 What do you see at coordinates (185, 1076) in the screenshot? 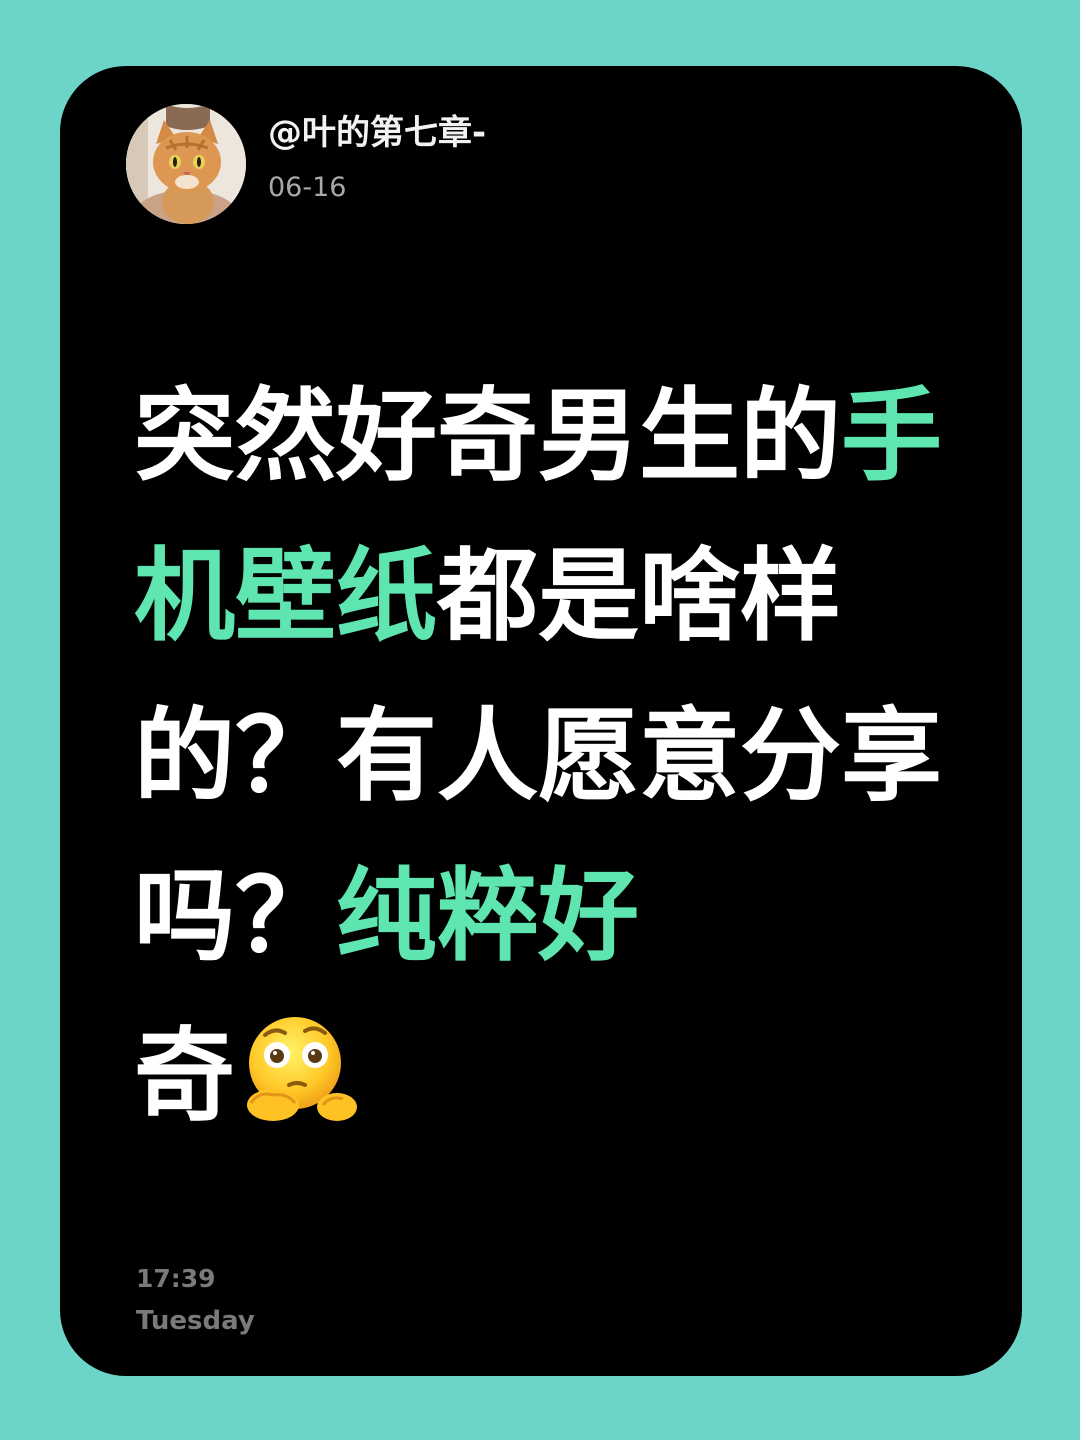
I see `headline-segment: 奇` at bounding box center [185, 1076].